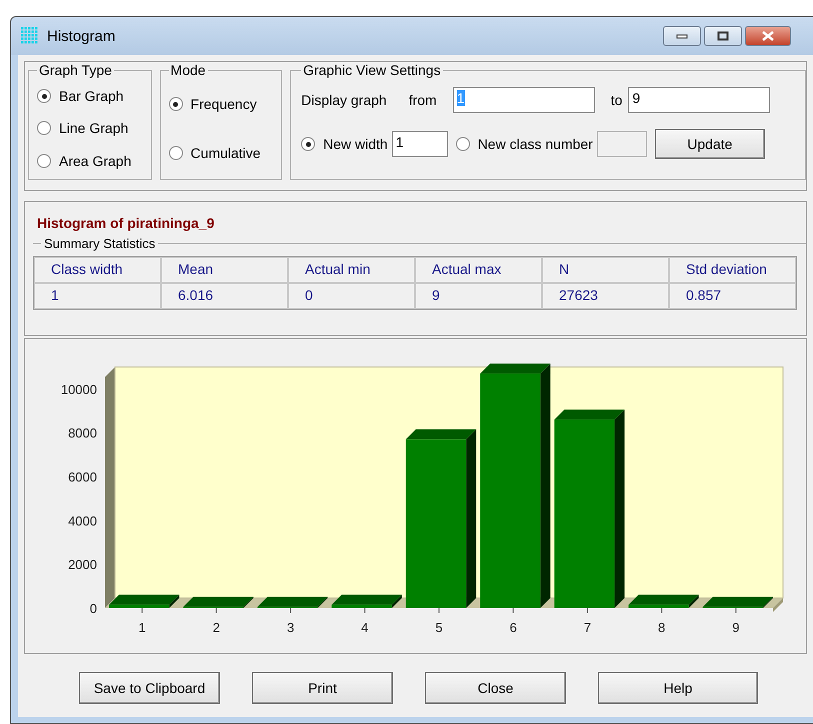 The width and height of the screenshot is (813, 724). Describe the element at coordinates (224, 296) in the screenshot. I see `table-cell: 6.016` at that location.